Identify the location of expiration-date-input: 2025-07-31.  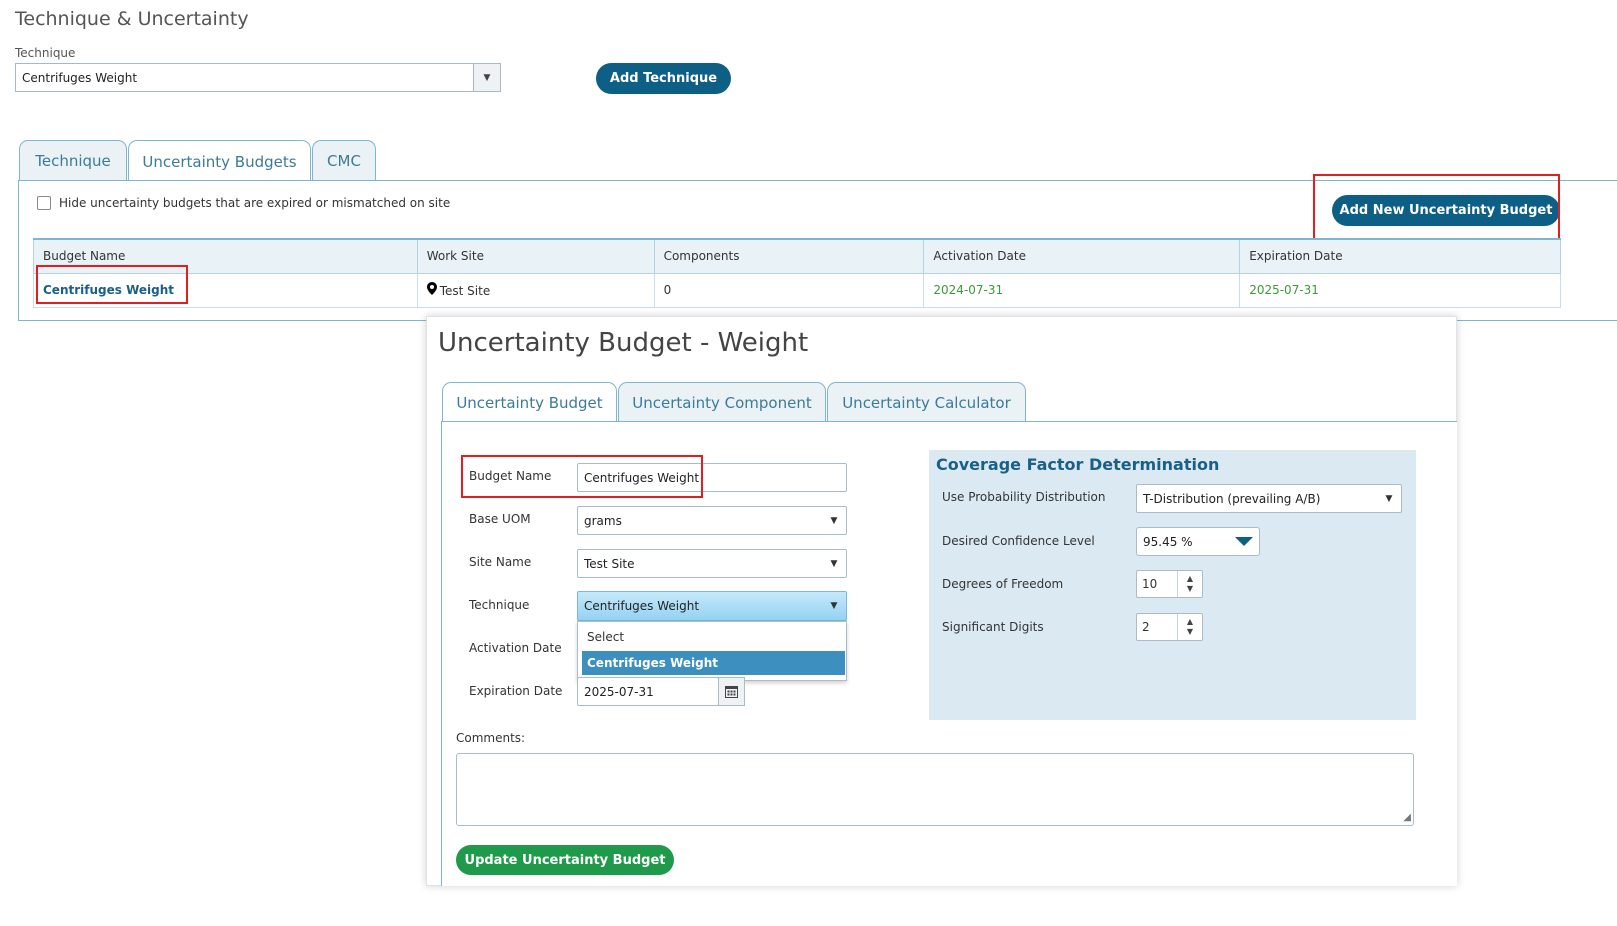
(648, 691).